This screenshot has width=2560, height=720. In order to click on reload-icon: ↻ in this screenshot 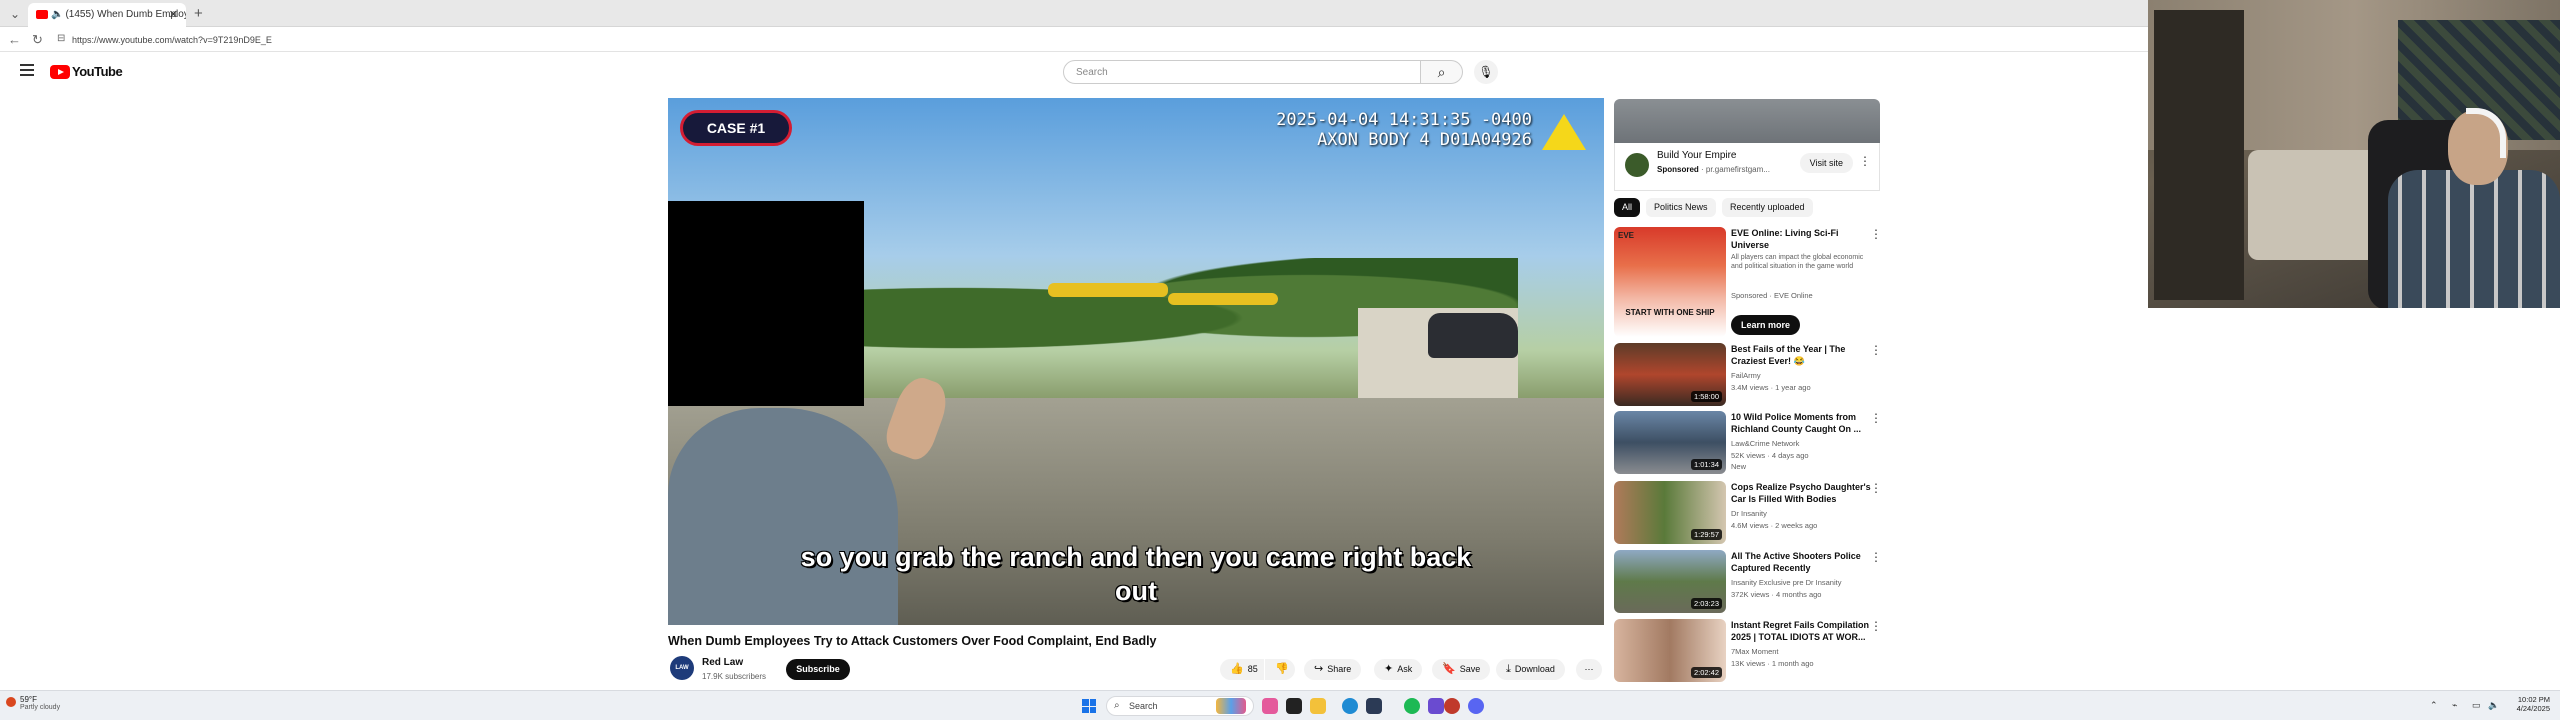, I will do `click(37, 40)`.